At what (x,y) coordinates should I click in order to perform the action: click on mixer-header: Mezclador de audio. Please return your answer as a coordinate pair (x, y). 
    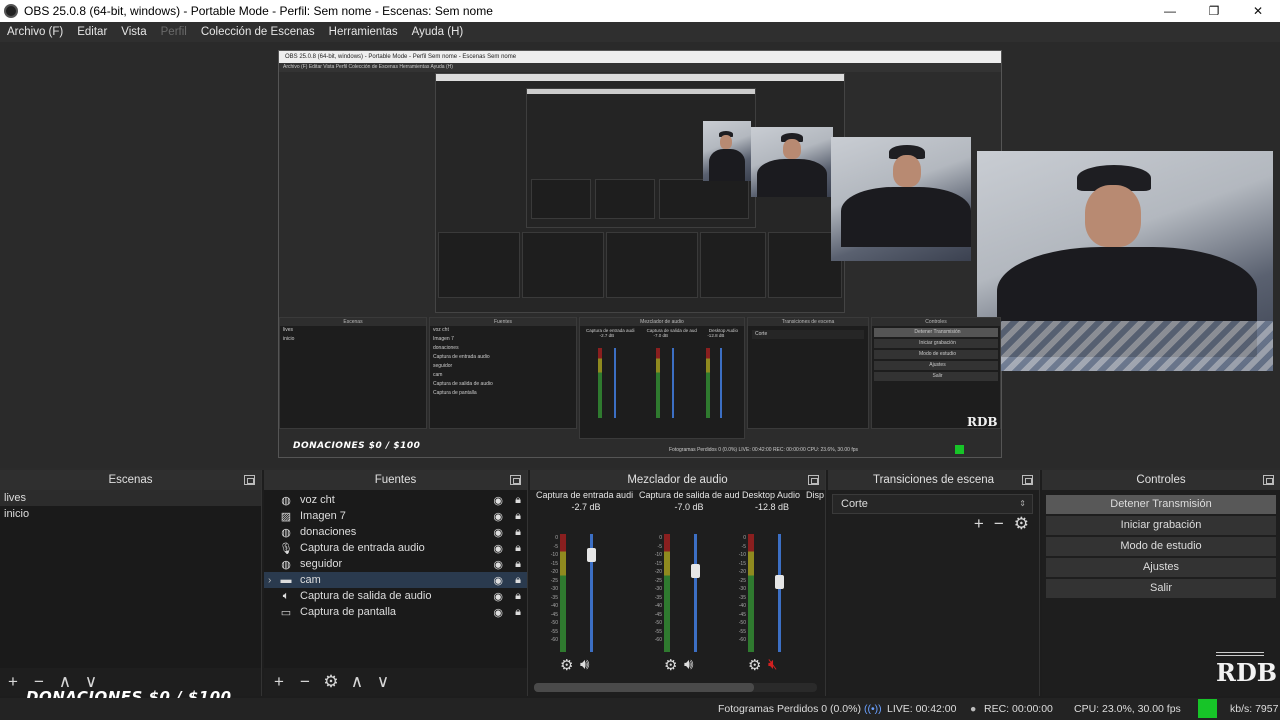
    Looking at the image, I should click on (677, 480).